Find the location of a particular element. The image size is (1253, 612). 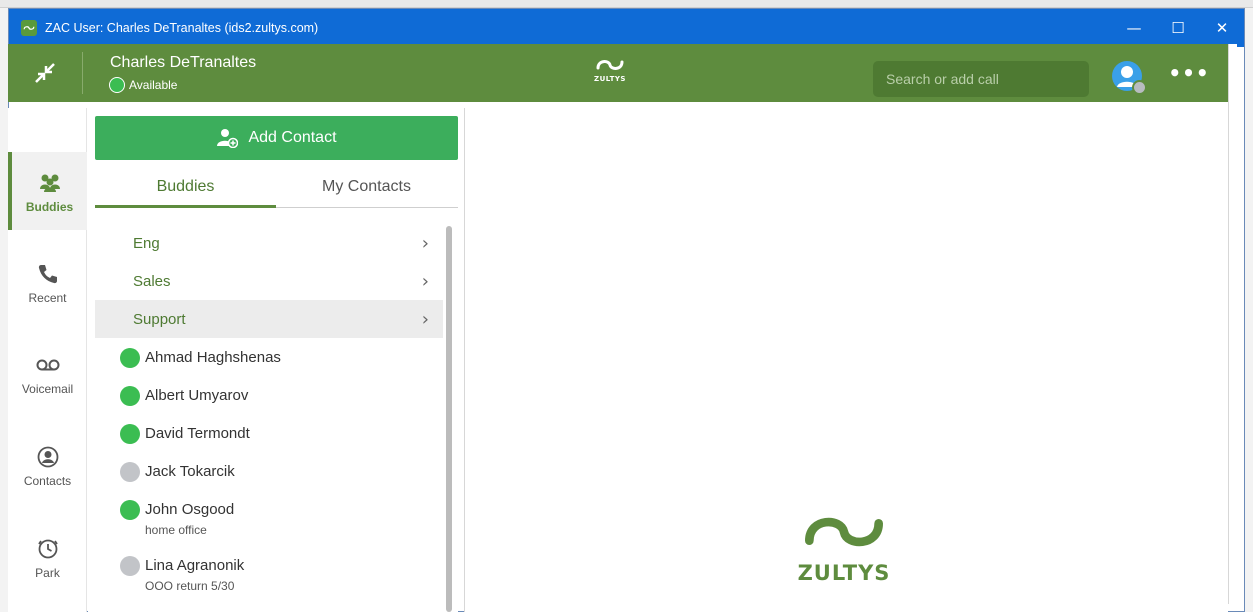

contact-name: David Termondt is located at coordinates (197, 433).